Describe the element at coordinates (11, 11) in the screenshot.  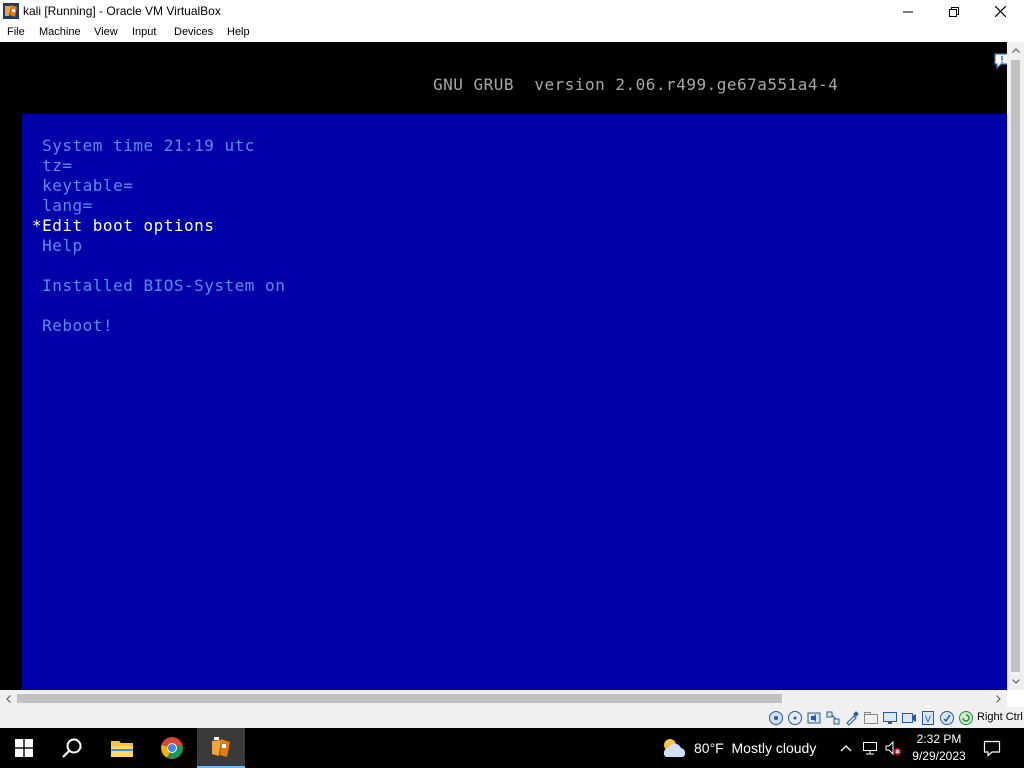
I see `virtualbox-icon` at that location.